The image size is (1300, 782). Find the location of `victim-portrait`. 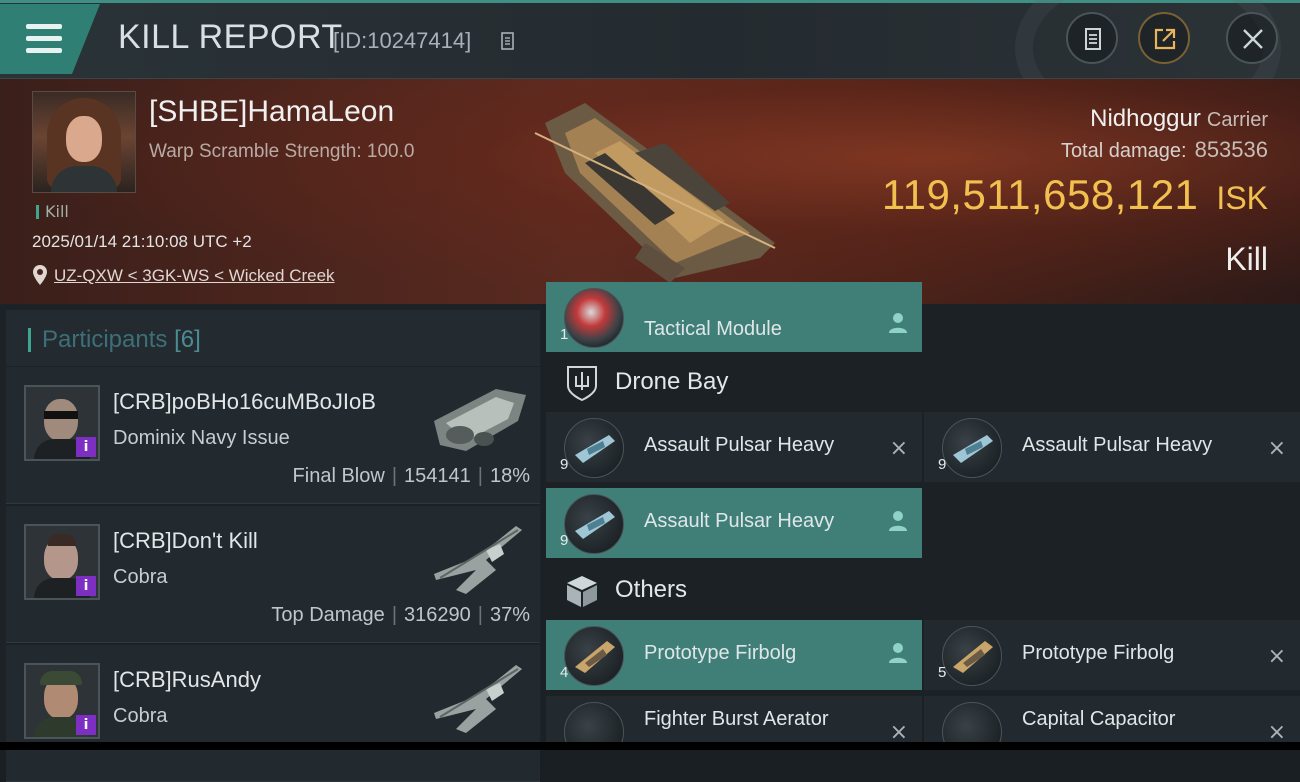

victim-portrait is located at coordinates (84, 142).